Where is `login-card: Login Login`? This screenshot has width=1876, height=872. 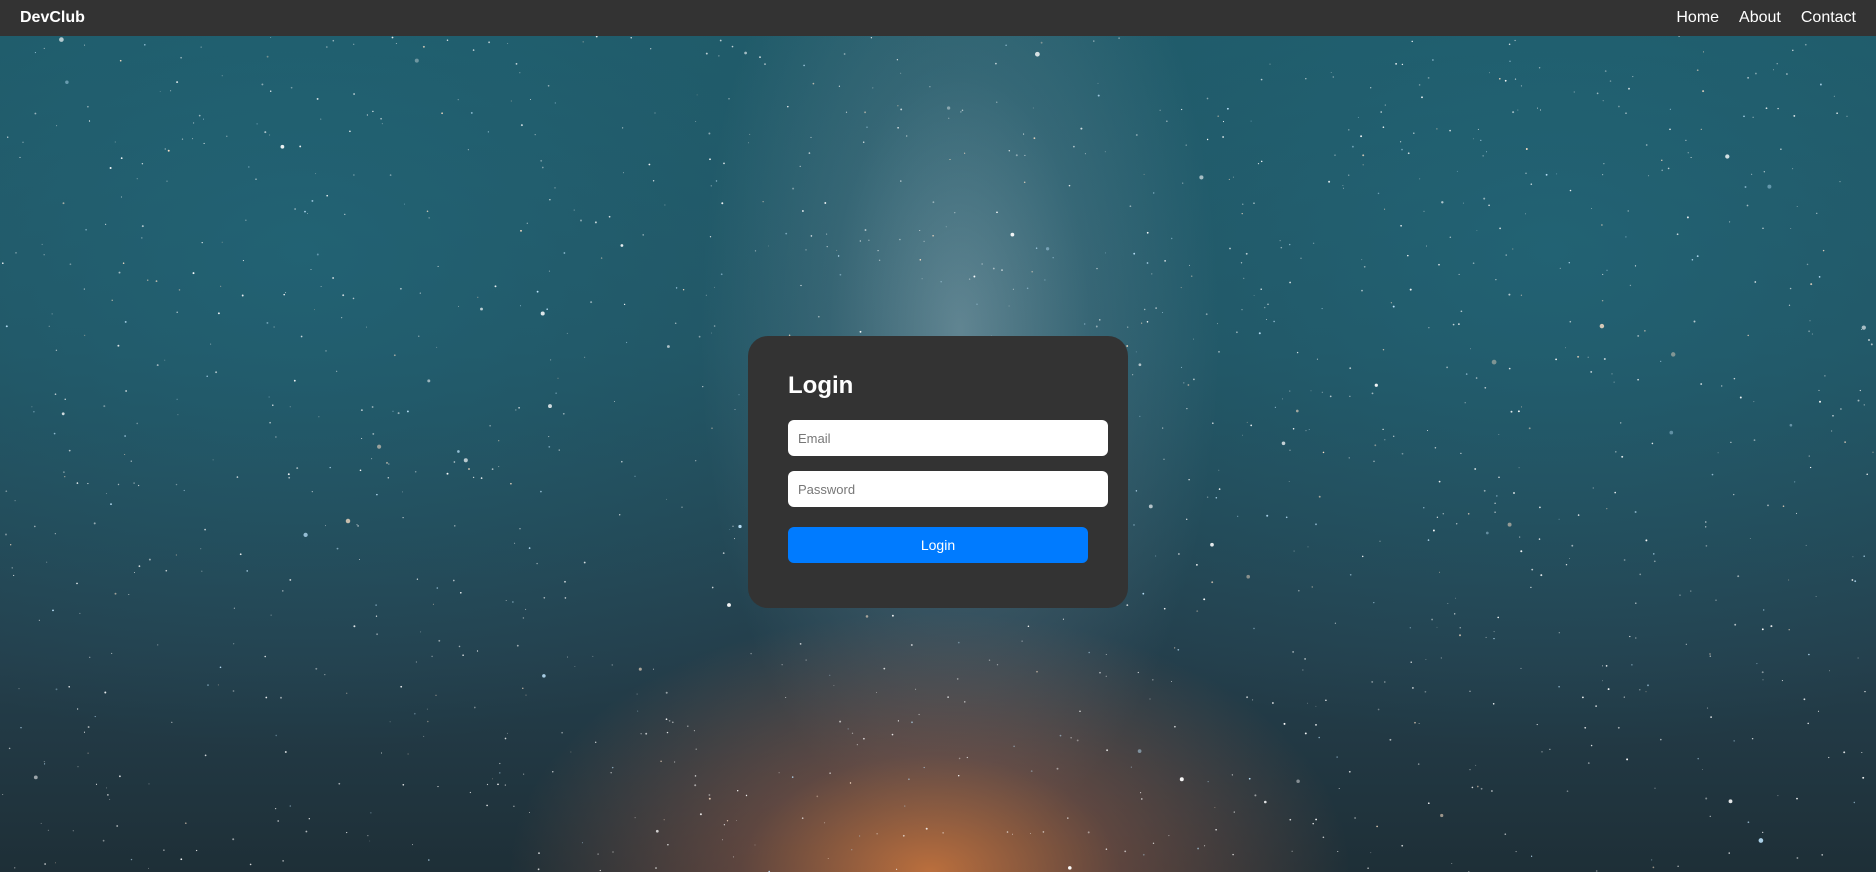 login-card: Login Login is located at coordinates (938, 472).